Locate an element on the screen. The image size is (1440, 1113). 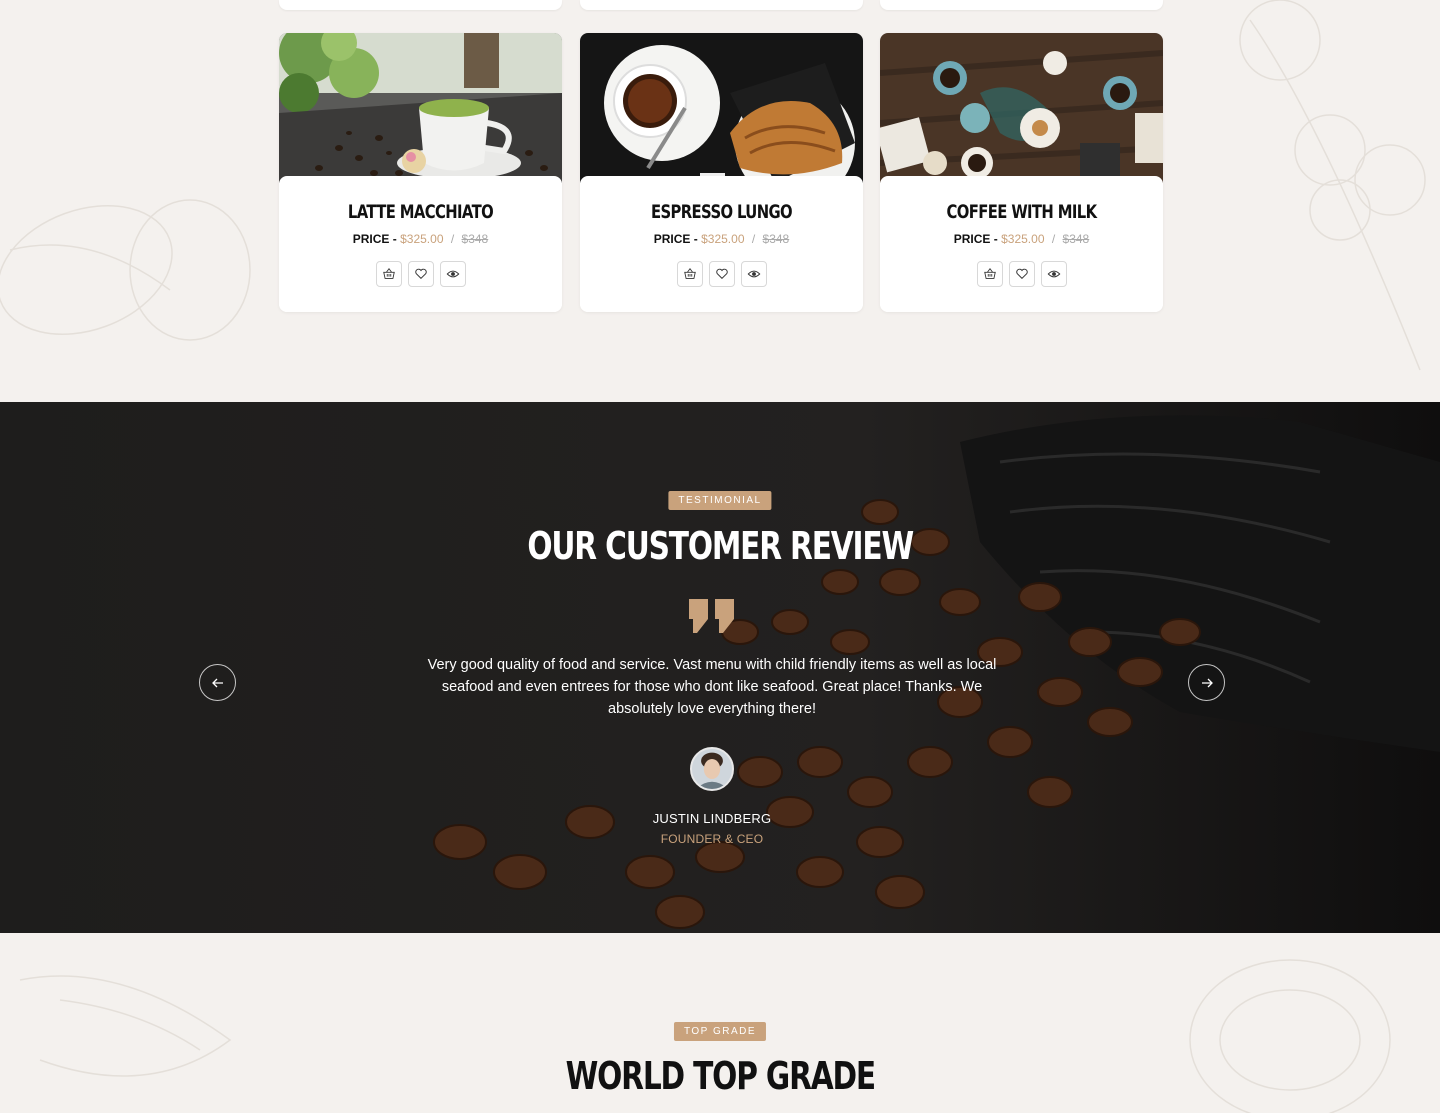
section-title-text: World Top Grade is located at coordinates (720, 1076).